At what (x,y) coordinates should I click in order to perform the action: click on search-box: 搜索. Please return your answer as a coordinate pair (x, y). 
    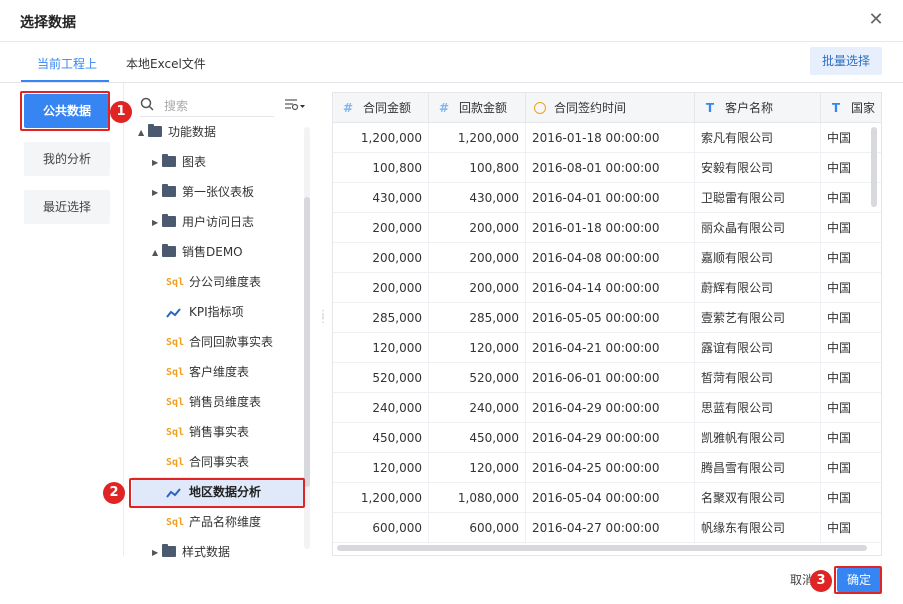
    Looking at the image, I should click on (207, 106).